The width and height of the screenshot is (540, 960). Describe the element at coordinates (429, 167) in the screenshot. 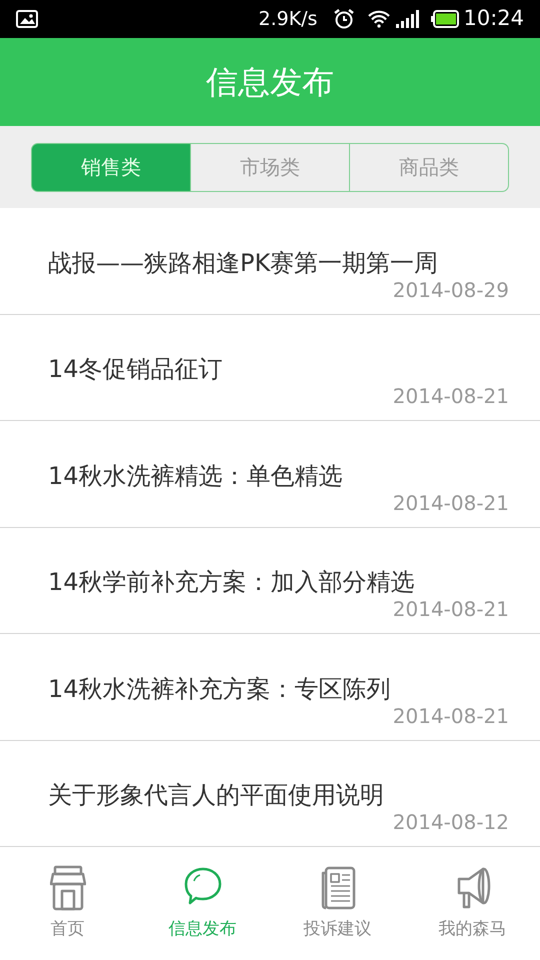

I see `category-tab: 商品类` at that location.